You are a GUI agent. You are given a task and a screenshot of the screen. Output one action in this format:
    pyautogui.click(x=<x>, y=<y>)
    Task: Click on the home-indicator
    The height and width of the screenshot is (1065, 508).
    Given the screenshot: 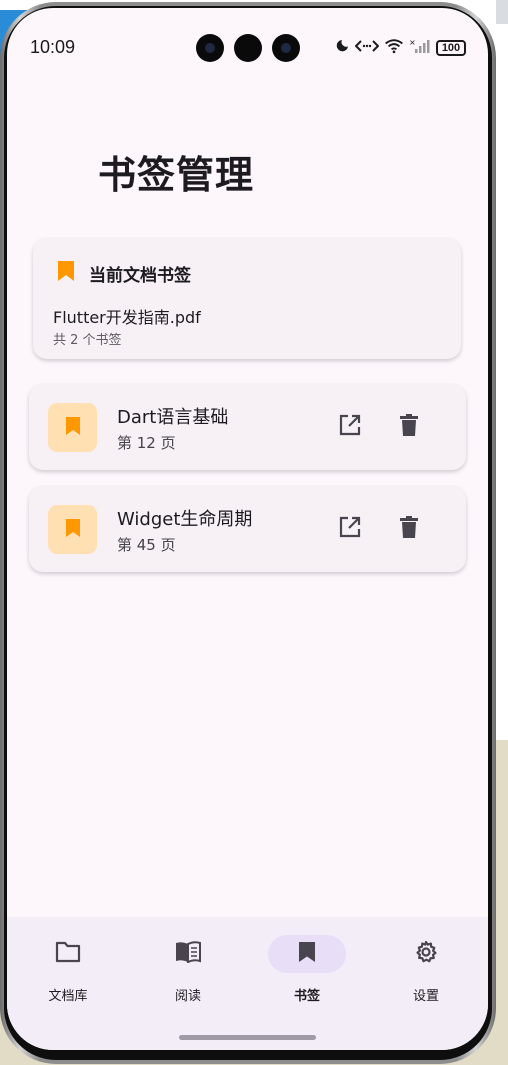 What is the action you would take?
    pyautogui.click(x=247, y=1037)
    